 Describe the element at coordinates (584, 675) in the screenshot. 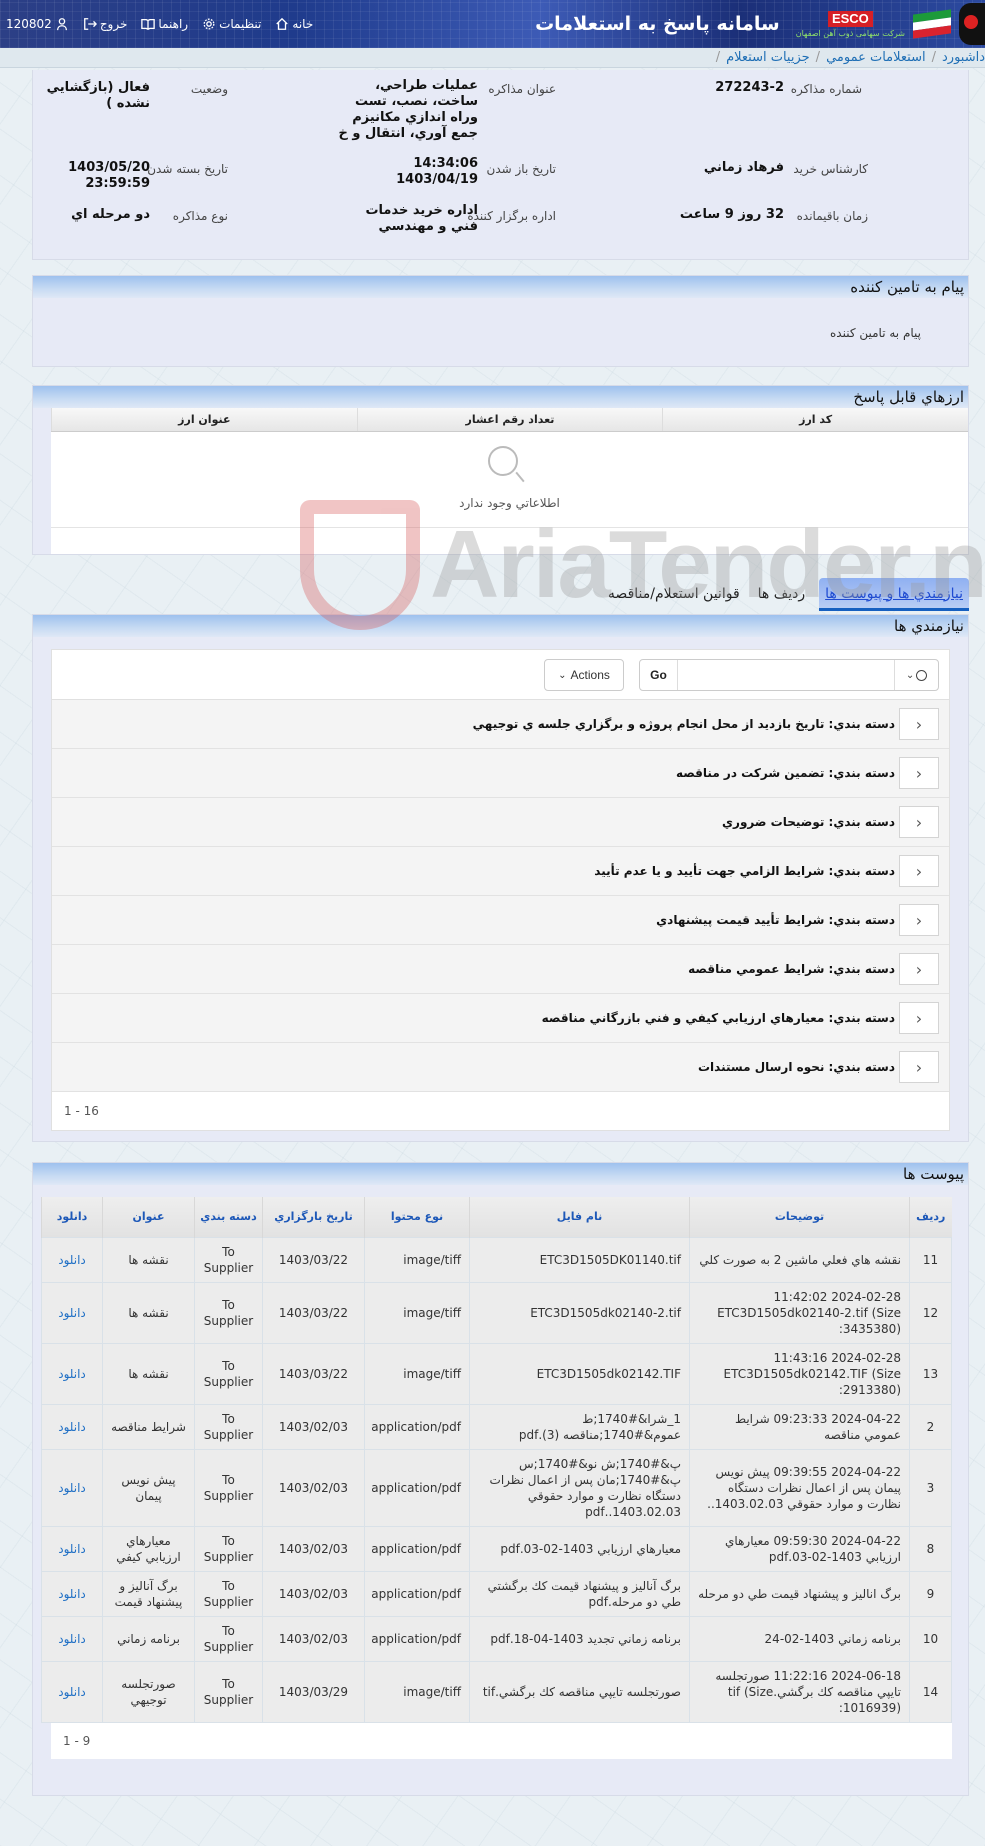

I see `actions-button: ⌄ Actions` at that location.